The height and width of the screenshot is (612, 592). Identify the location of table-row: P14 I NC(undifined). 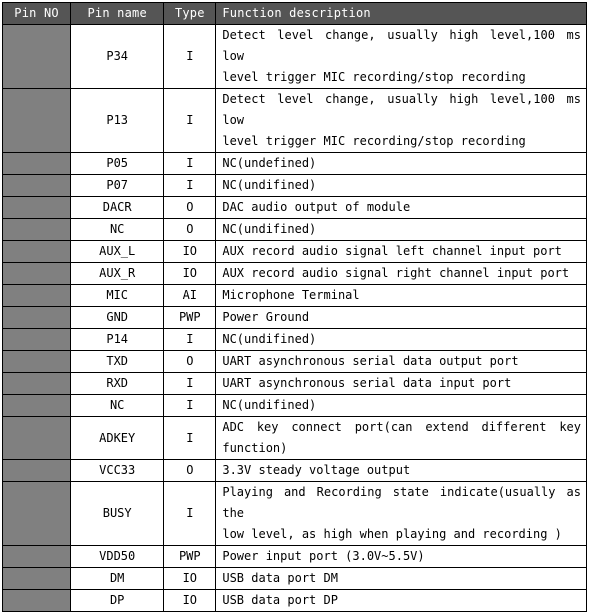
(294, 339).